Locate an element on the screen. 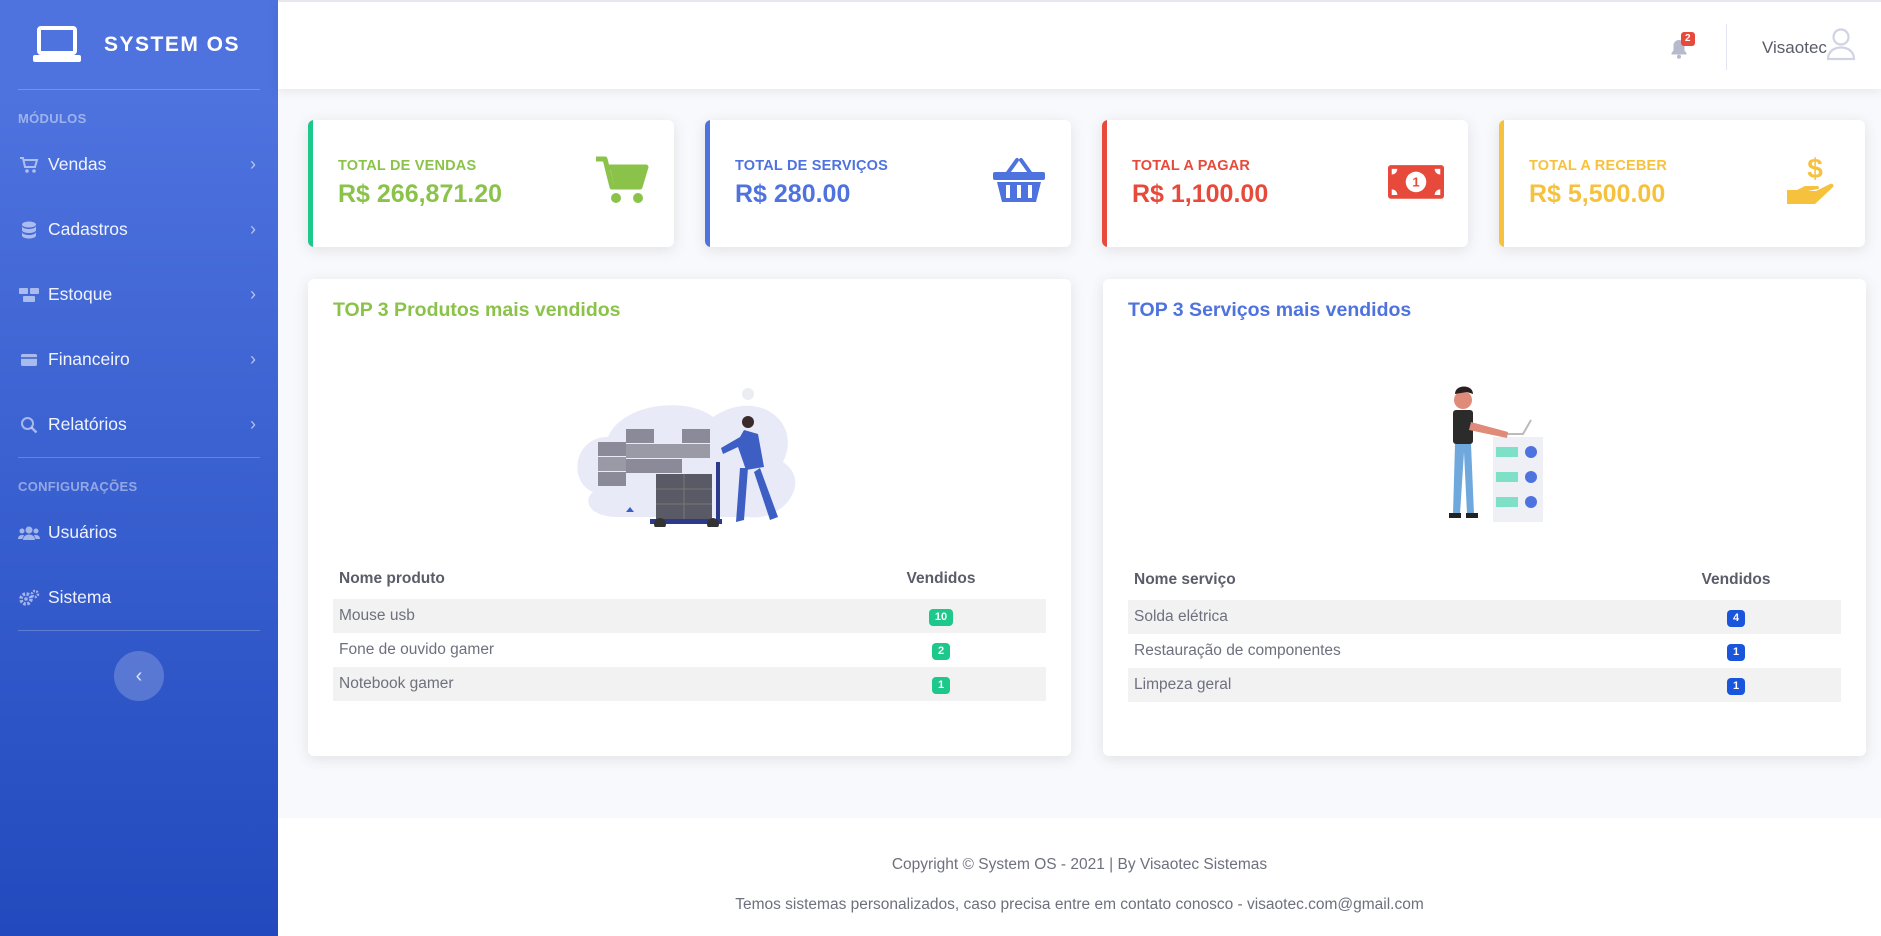 Image resolution: width=1881 pixels, height=936 pixels. sidebar-divider is located at coordinates (139, 630).